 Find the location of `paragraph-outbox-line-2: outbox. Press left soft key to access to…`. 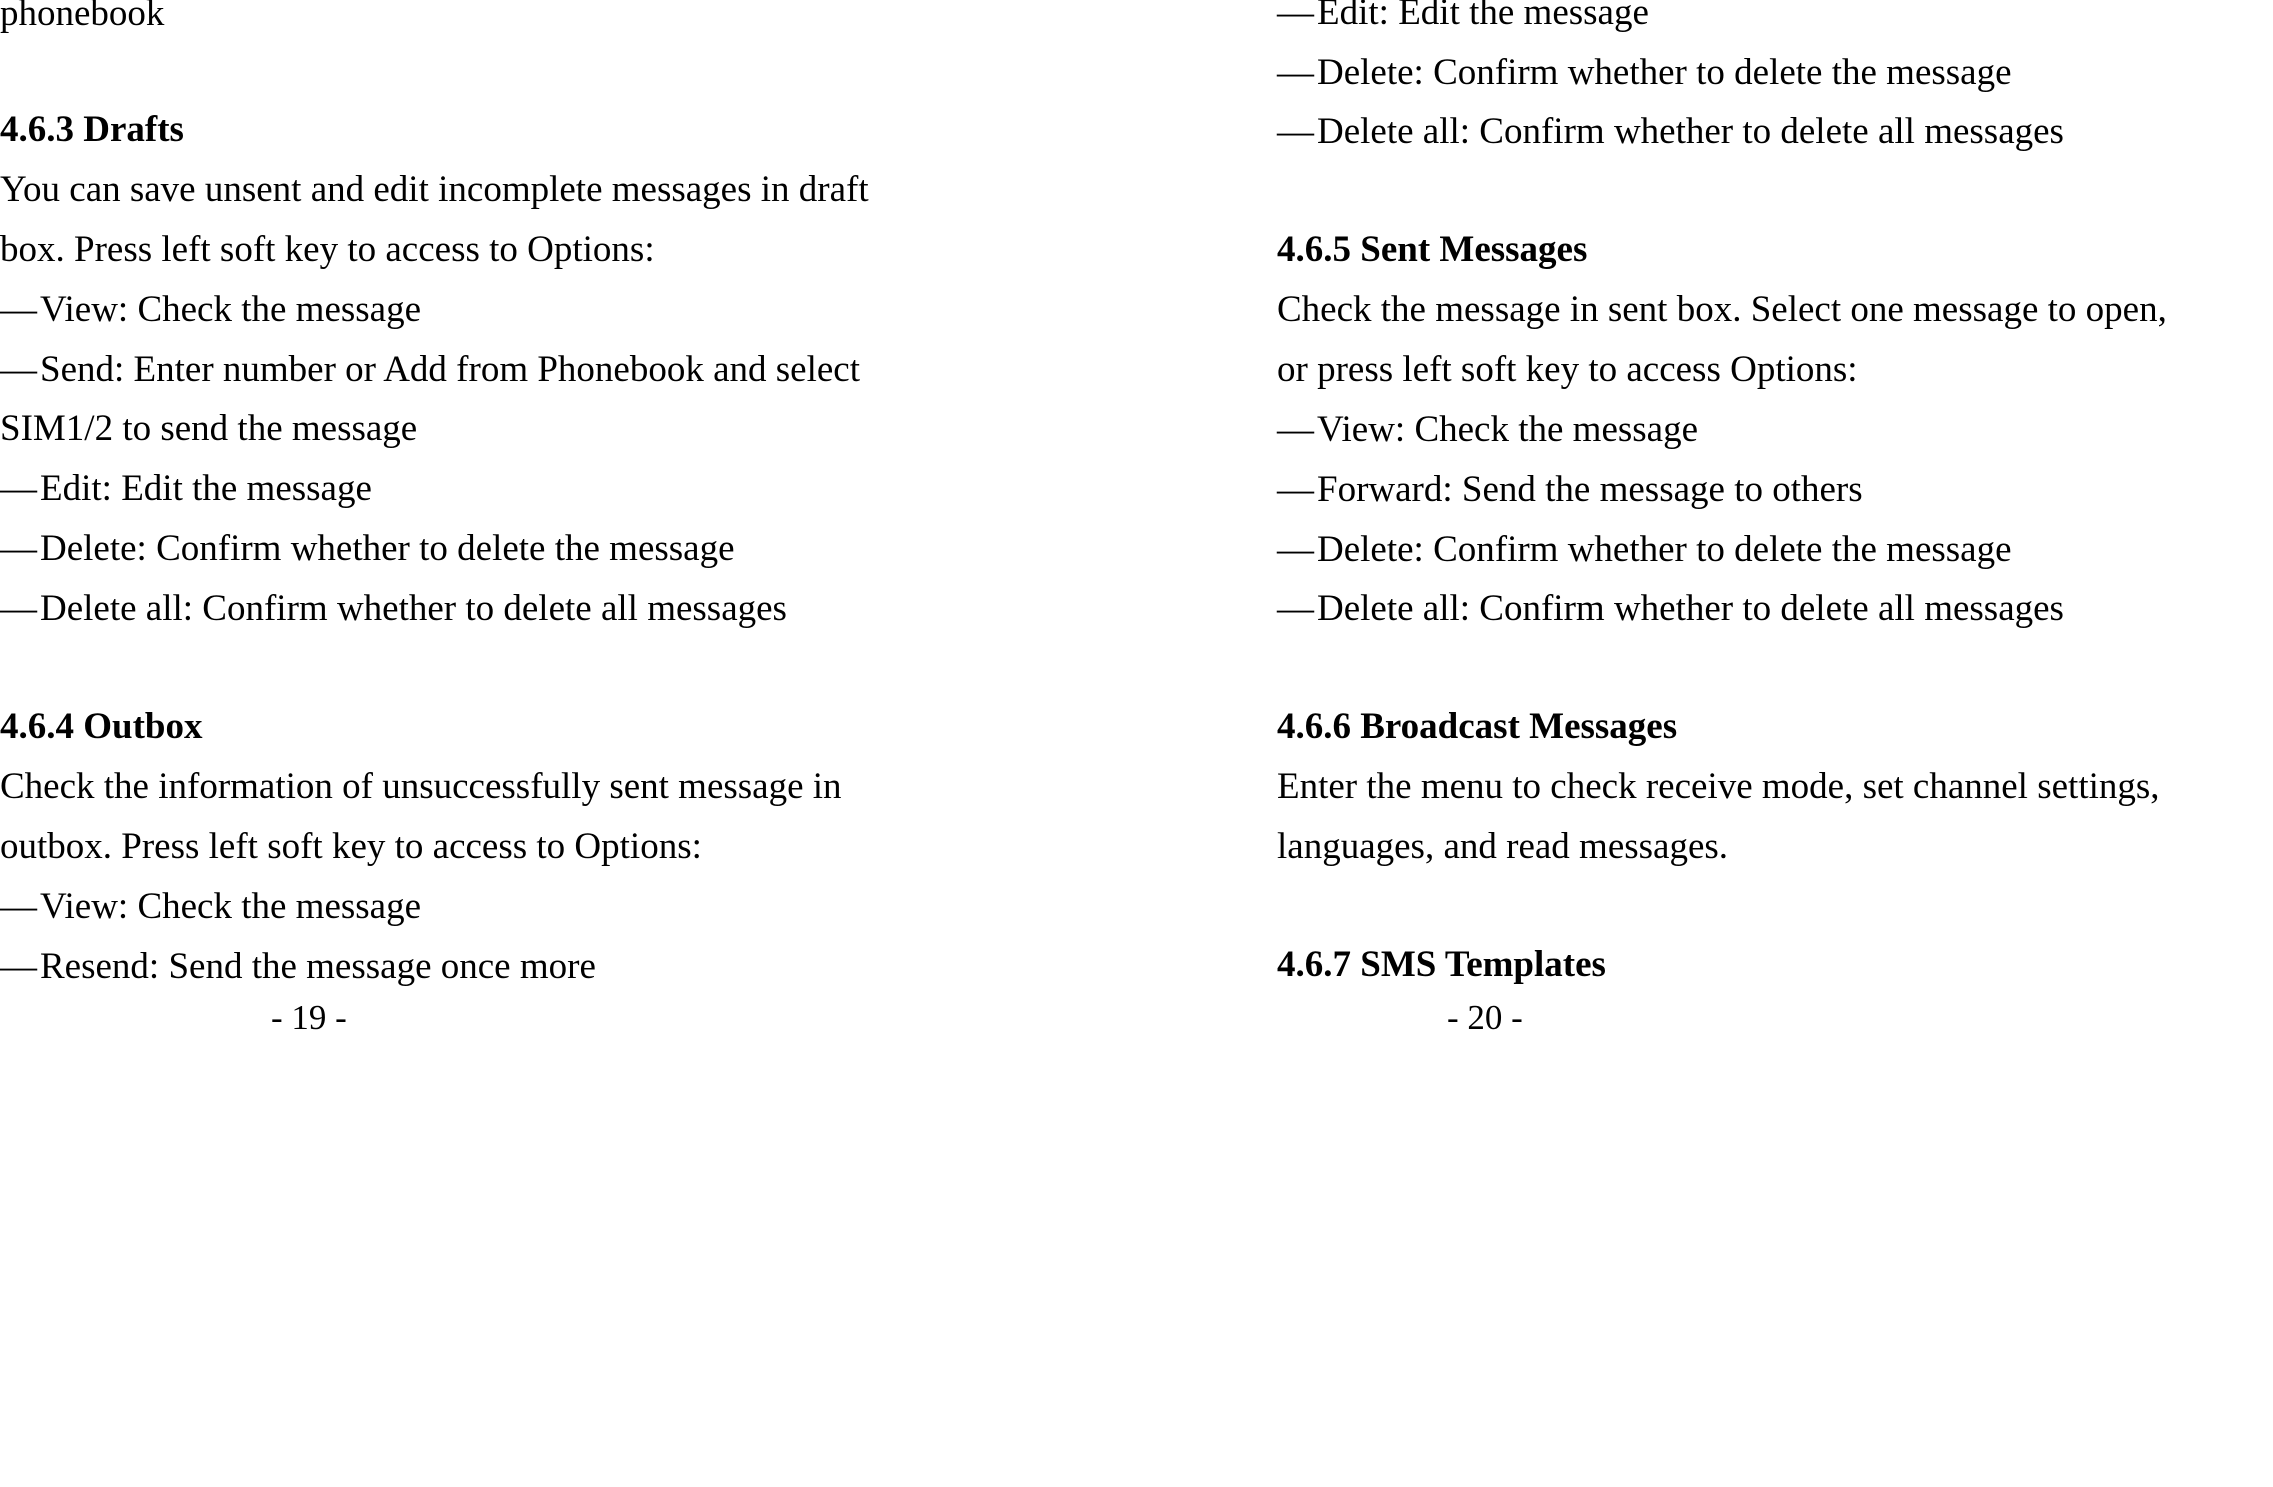

paragraph-outbox-line-2: outbox. Press left soft key to access to… is located at coordinates (351, 846).